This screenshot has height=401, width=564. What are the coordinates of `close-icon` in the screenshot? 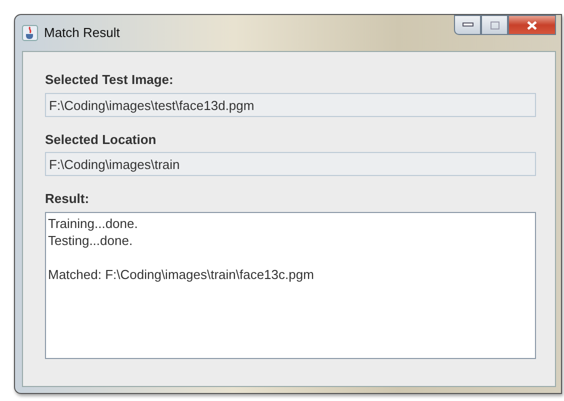 It's located at (532, 25).